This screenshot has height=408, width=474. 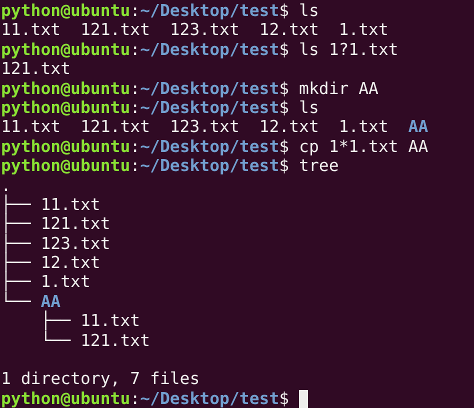 What do you see at coordinates (6, 185) in the screenshot?
I see `tree-root: .` at bounding box center [6, 185].